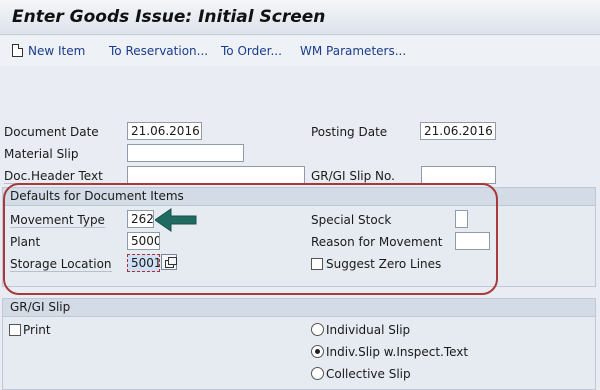  I want to click on posting-date-field: 21.06.2016, so click(458, 131).